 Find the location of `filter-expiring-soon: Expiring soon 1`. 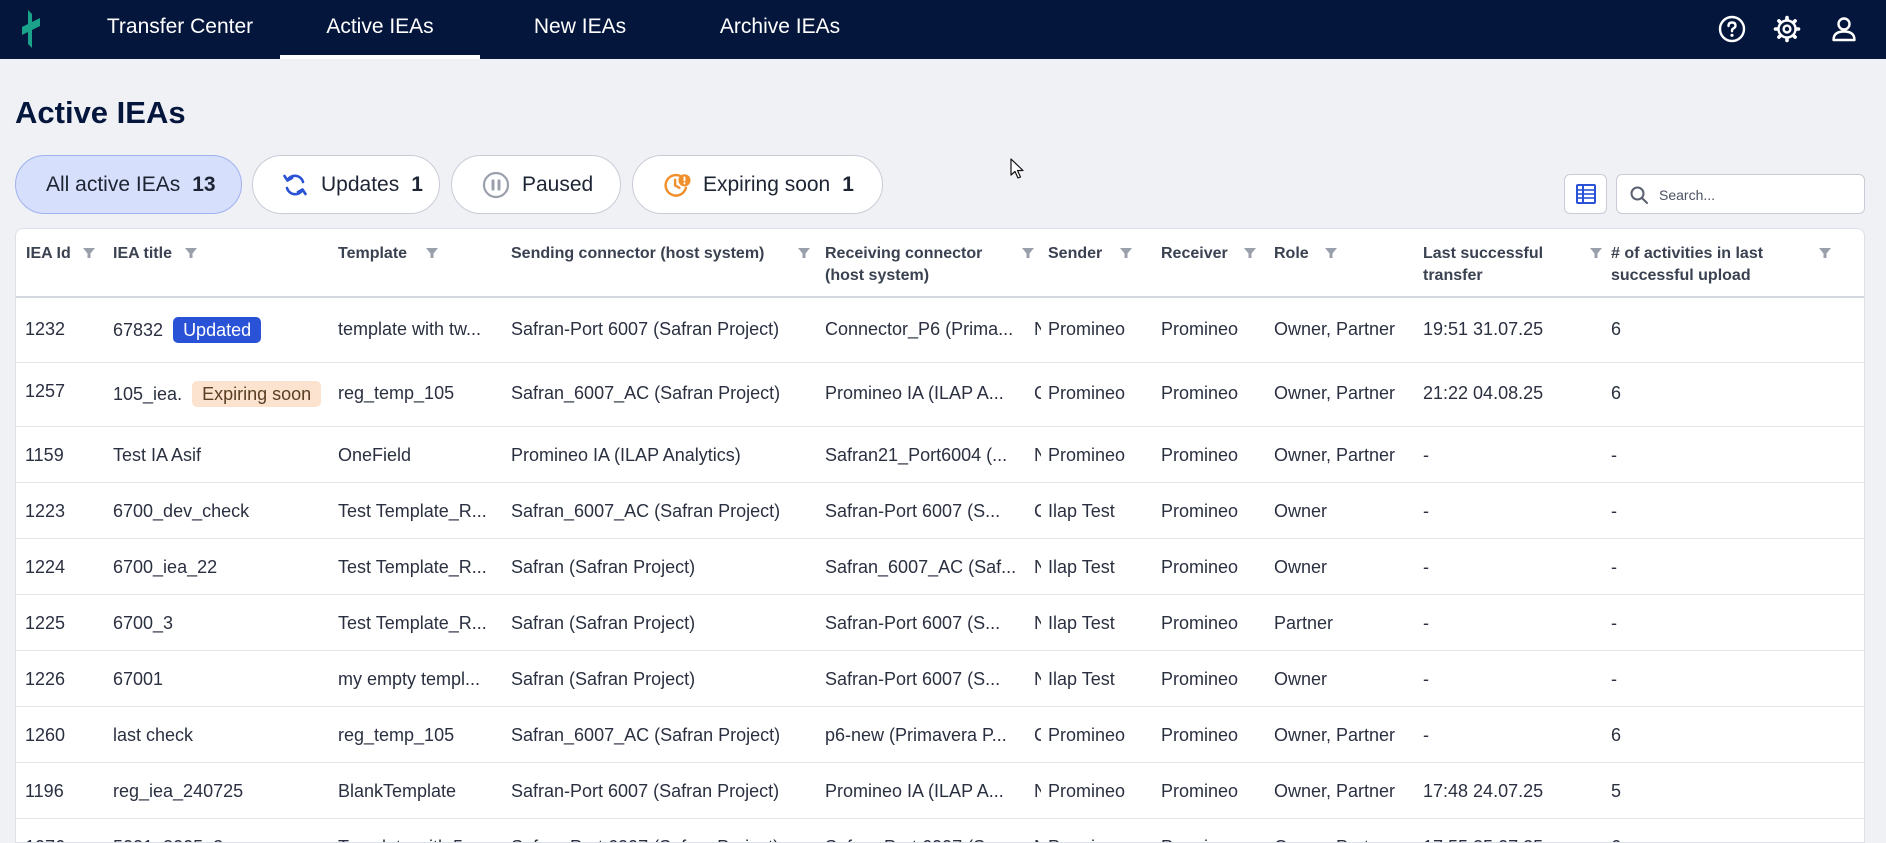

filter-expiring-soon: Expiring soon 1 is located at coordinates (757, 184).